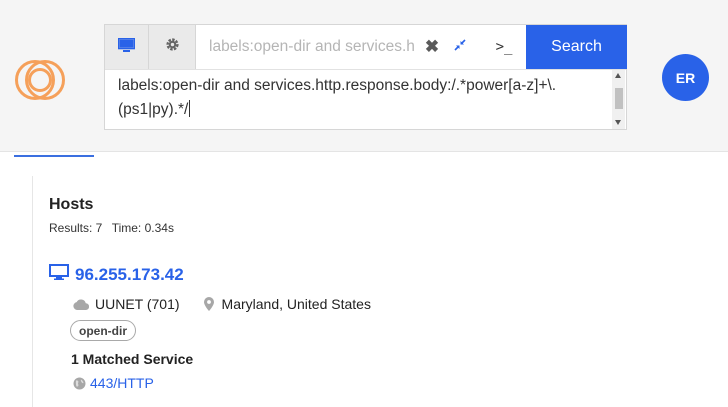 Image resolution: width=728 pixels, height=407 pixels. Describe the element at coordinates (129, 275) in the screenshot. I see `host-ip: 96.255.173.42` at that location.